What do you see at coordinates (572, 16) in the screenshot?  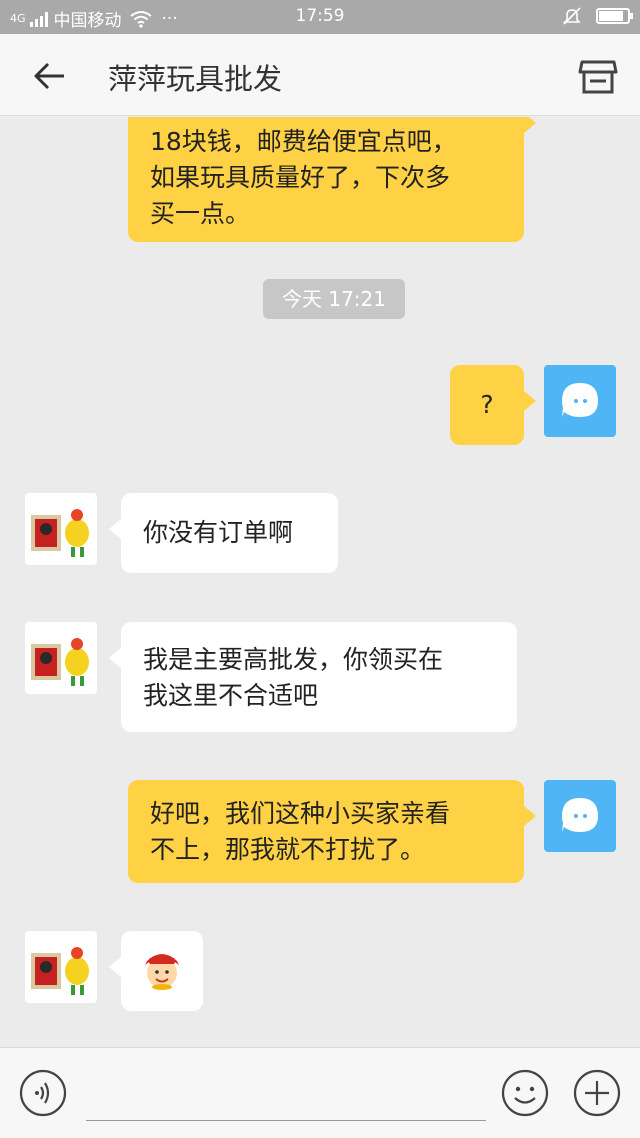 I see `mute-bell-icon` at bounding box center [572, 16].